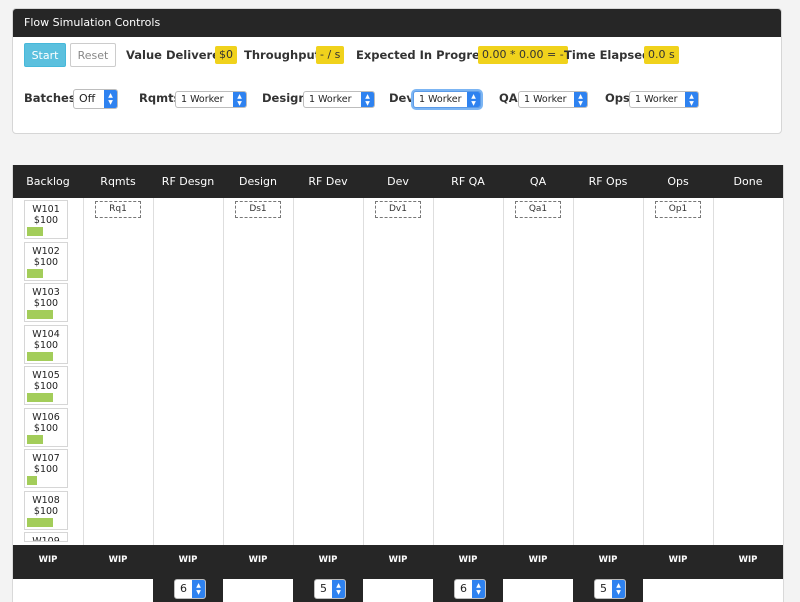 The image size is (800, 602). Describe the element at coordinates (46, 292) in the screenshot. I see `work-item-id: W103` at that location.